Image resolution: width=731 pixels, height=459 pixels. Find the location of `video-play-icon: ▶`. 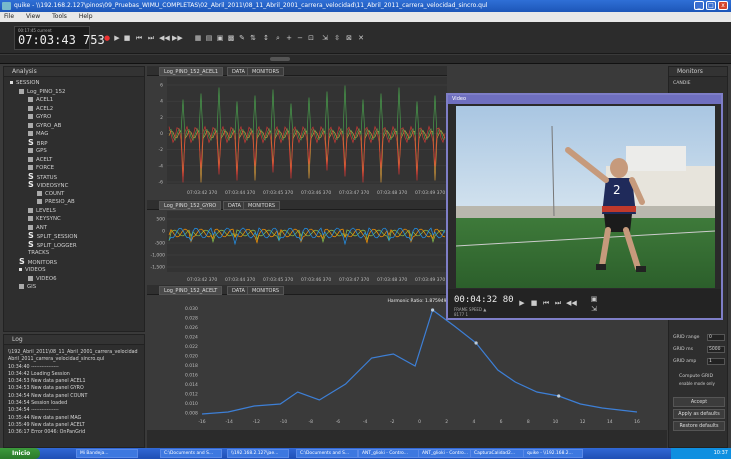

video-play-icon: ▶ is located at coordinates (522, 303).